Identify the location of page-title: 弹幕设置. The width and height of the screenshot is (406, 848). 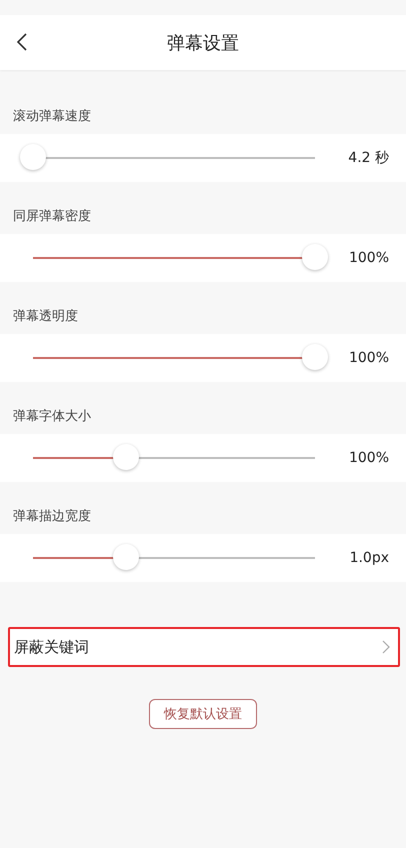
(203, 43).